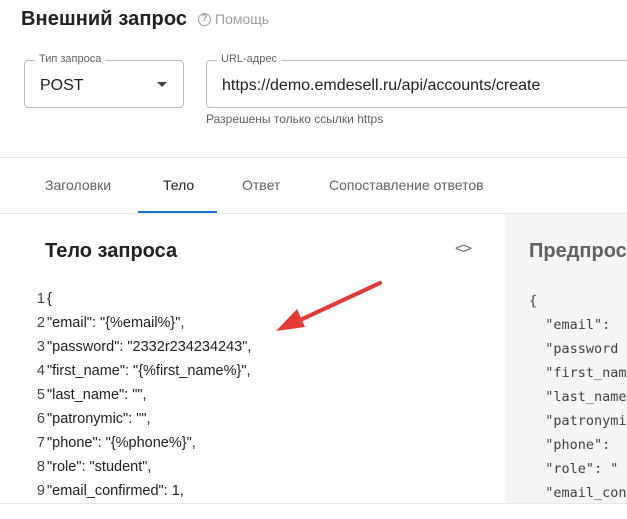  I want to click on code-line: 9 "email_confirmed": 1,, so click(140, 491).